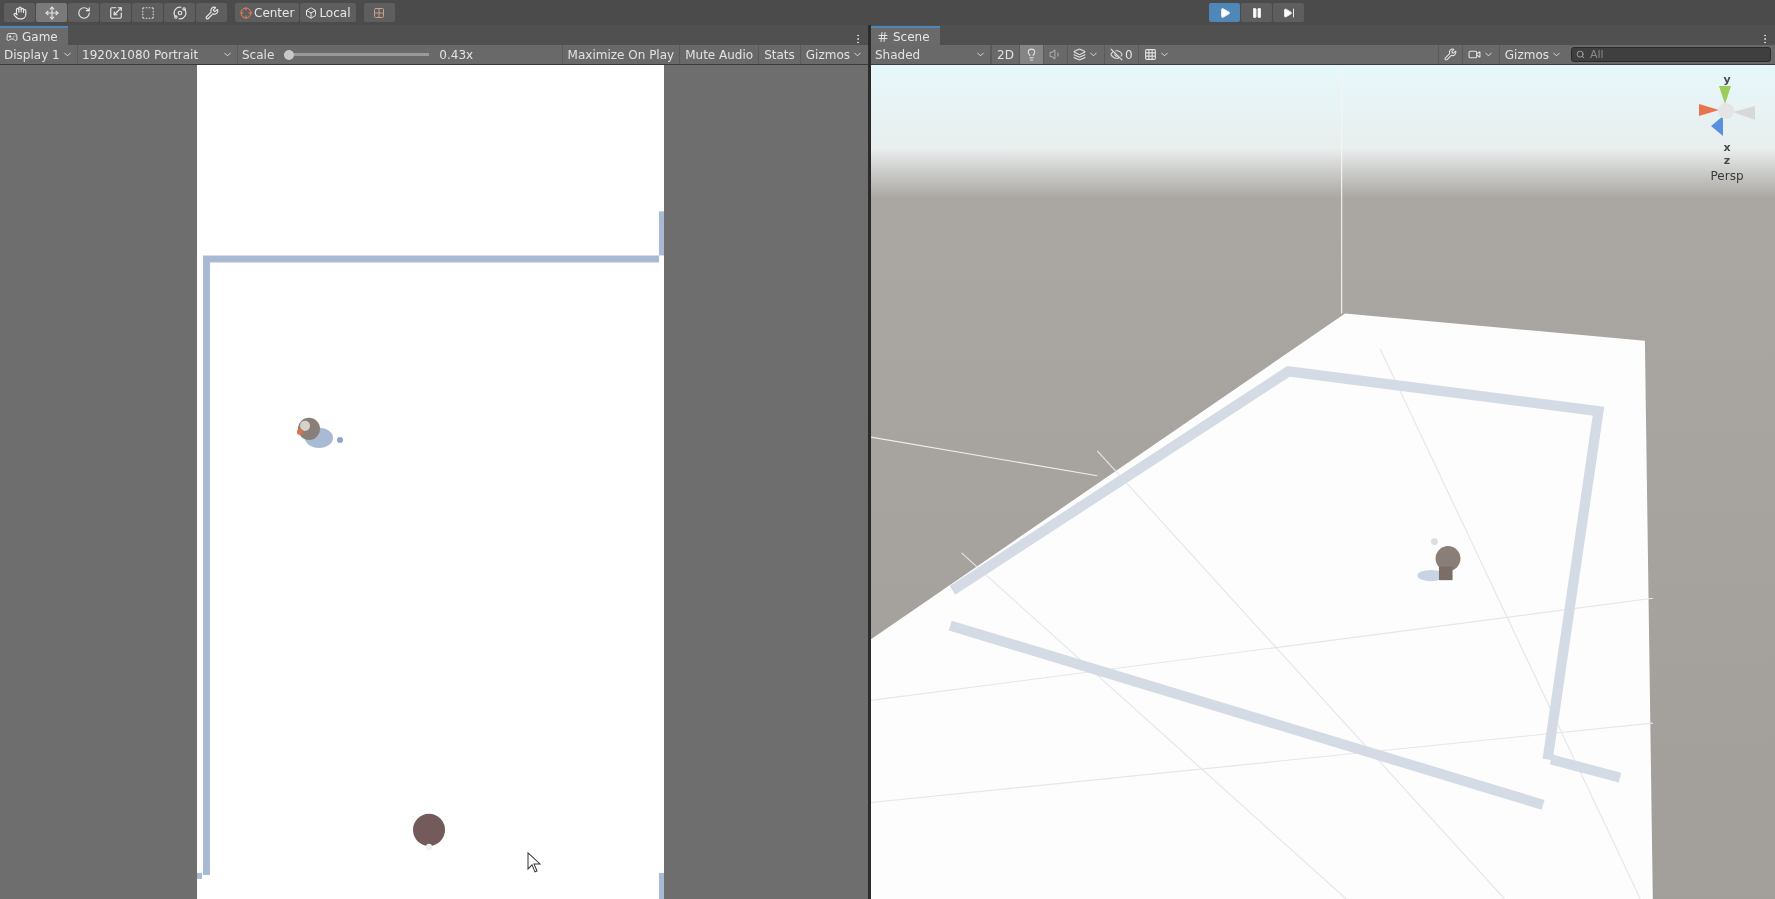 This screenshot has width=1775, height=899. I want to click on rotate-tool, so click(83, 12).